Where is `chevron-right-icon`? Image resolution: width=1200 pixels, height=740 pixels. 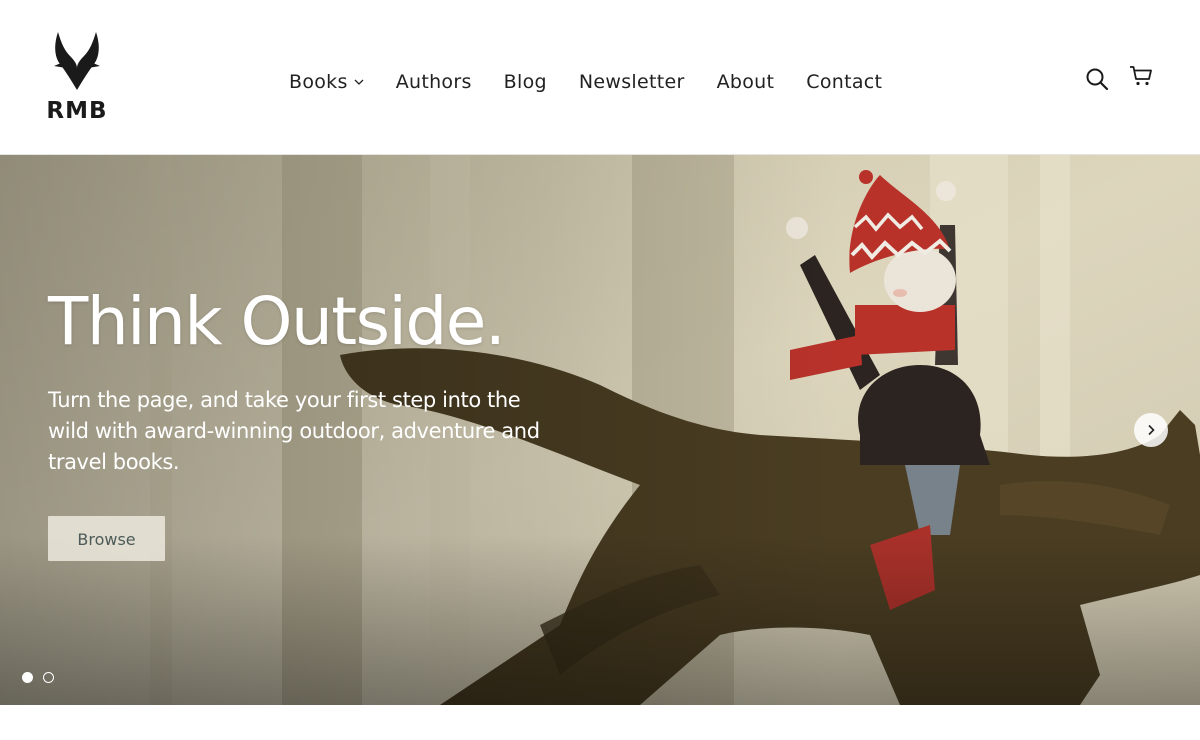 chevron-right-icon is located at coordinates (1151, 430).